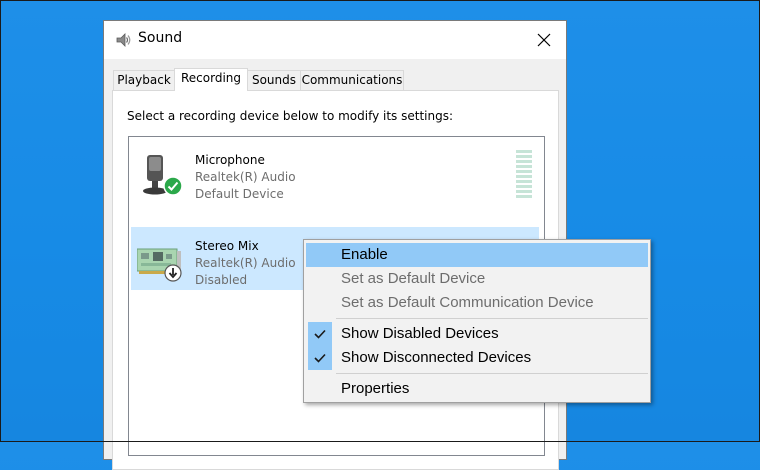 Image resolution: width=760 pixels, height=470 pixels. I want to click on menu-item-show-disconnected-devices: Show Disconnected Devices, so click(477, 358).